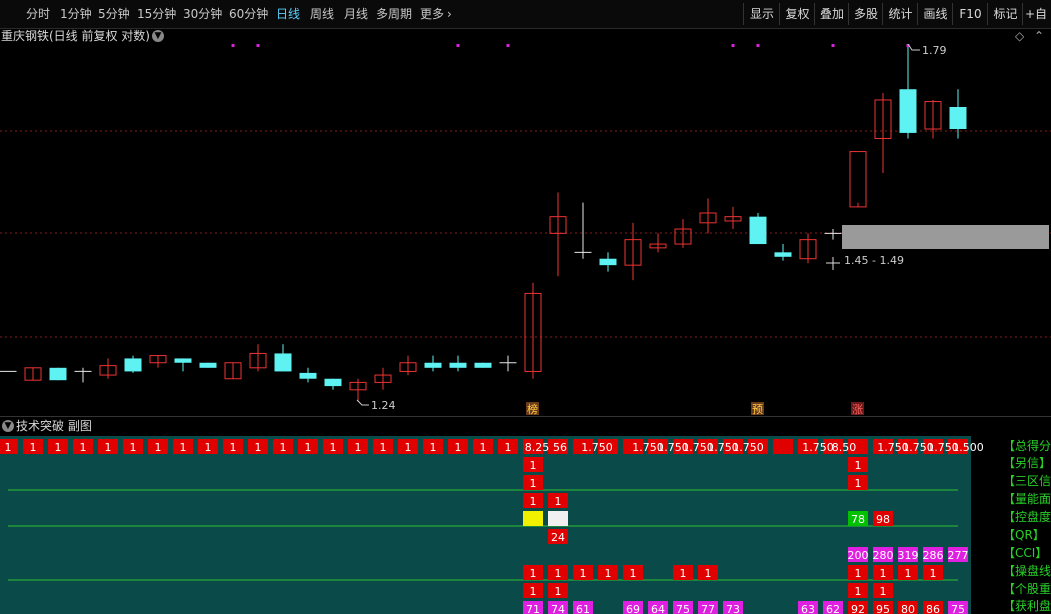 This screenshot has height=614, width=1051. What do you see at coordinates (156, 14) in the screenshot?
I see `period-tab-15min: 15分钟` at bounding box center [156, 14].